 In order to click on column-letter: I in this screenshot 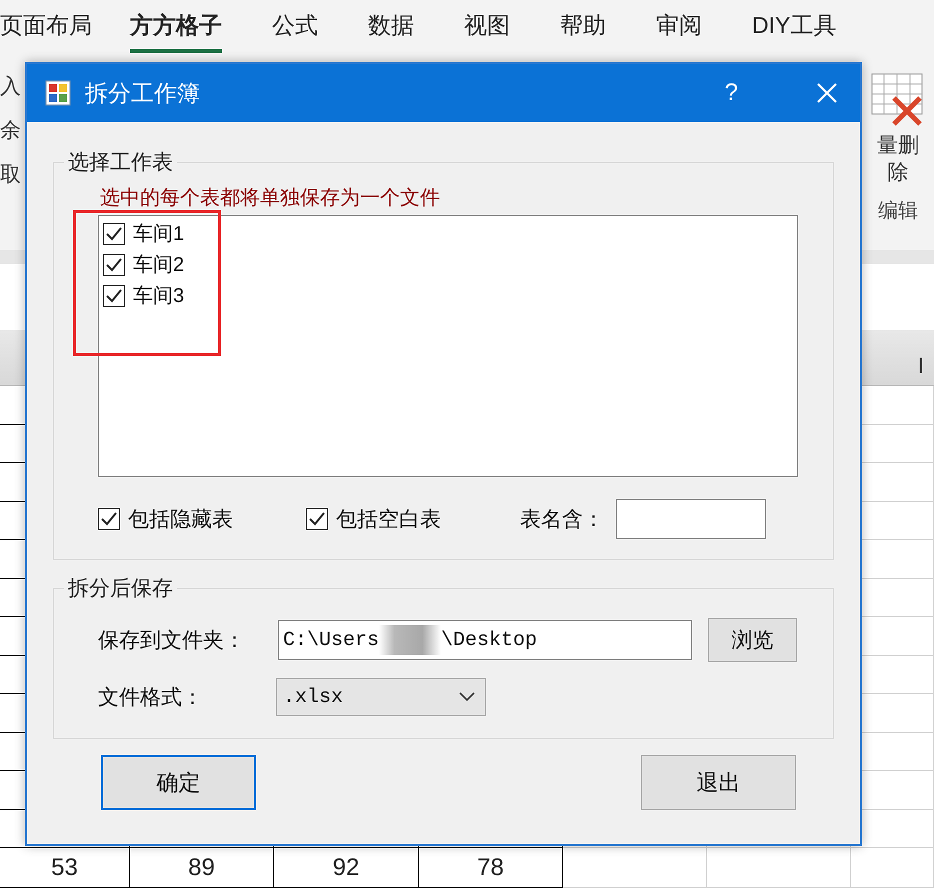, I will do `click(921, 366)`.